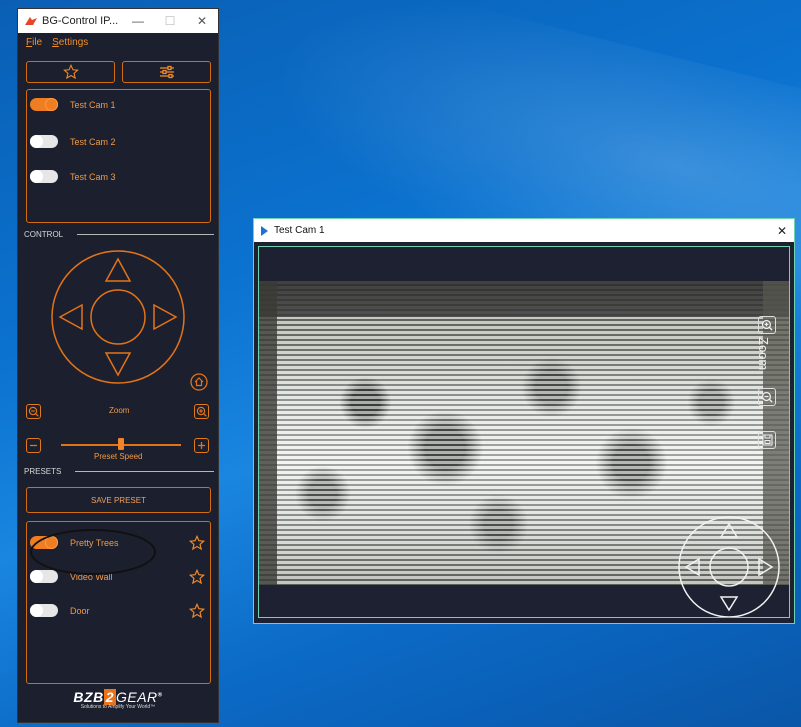  What do you see at coordinates (31, 21) in the screenshot?
I see `app-logo-icon` at bounding box center [31, 21].